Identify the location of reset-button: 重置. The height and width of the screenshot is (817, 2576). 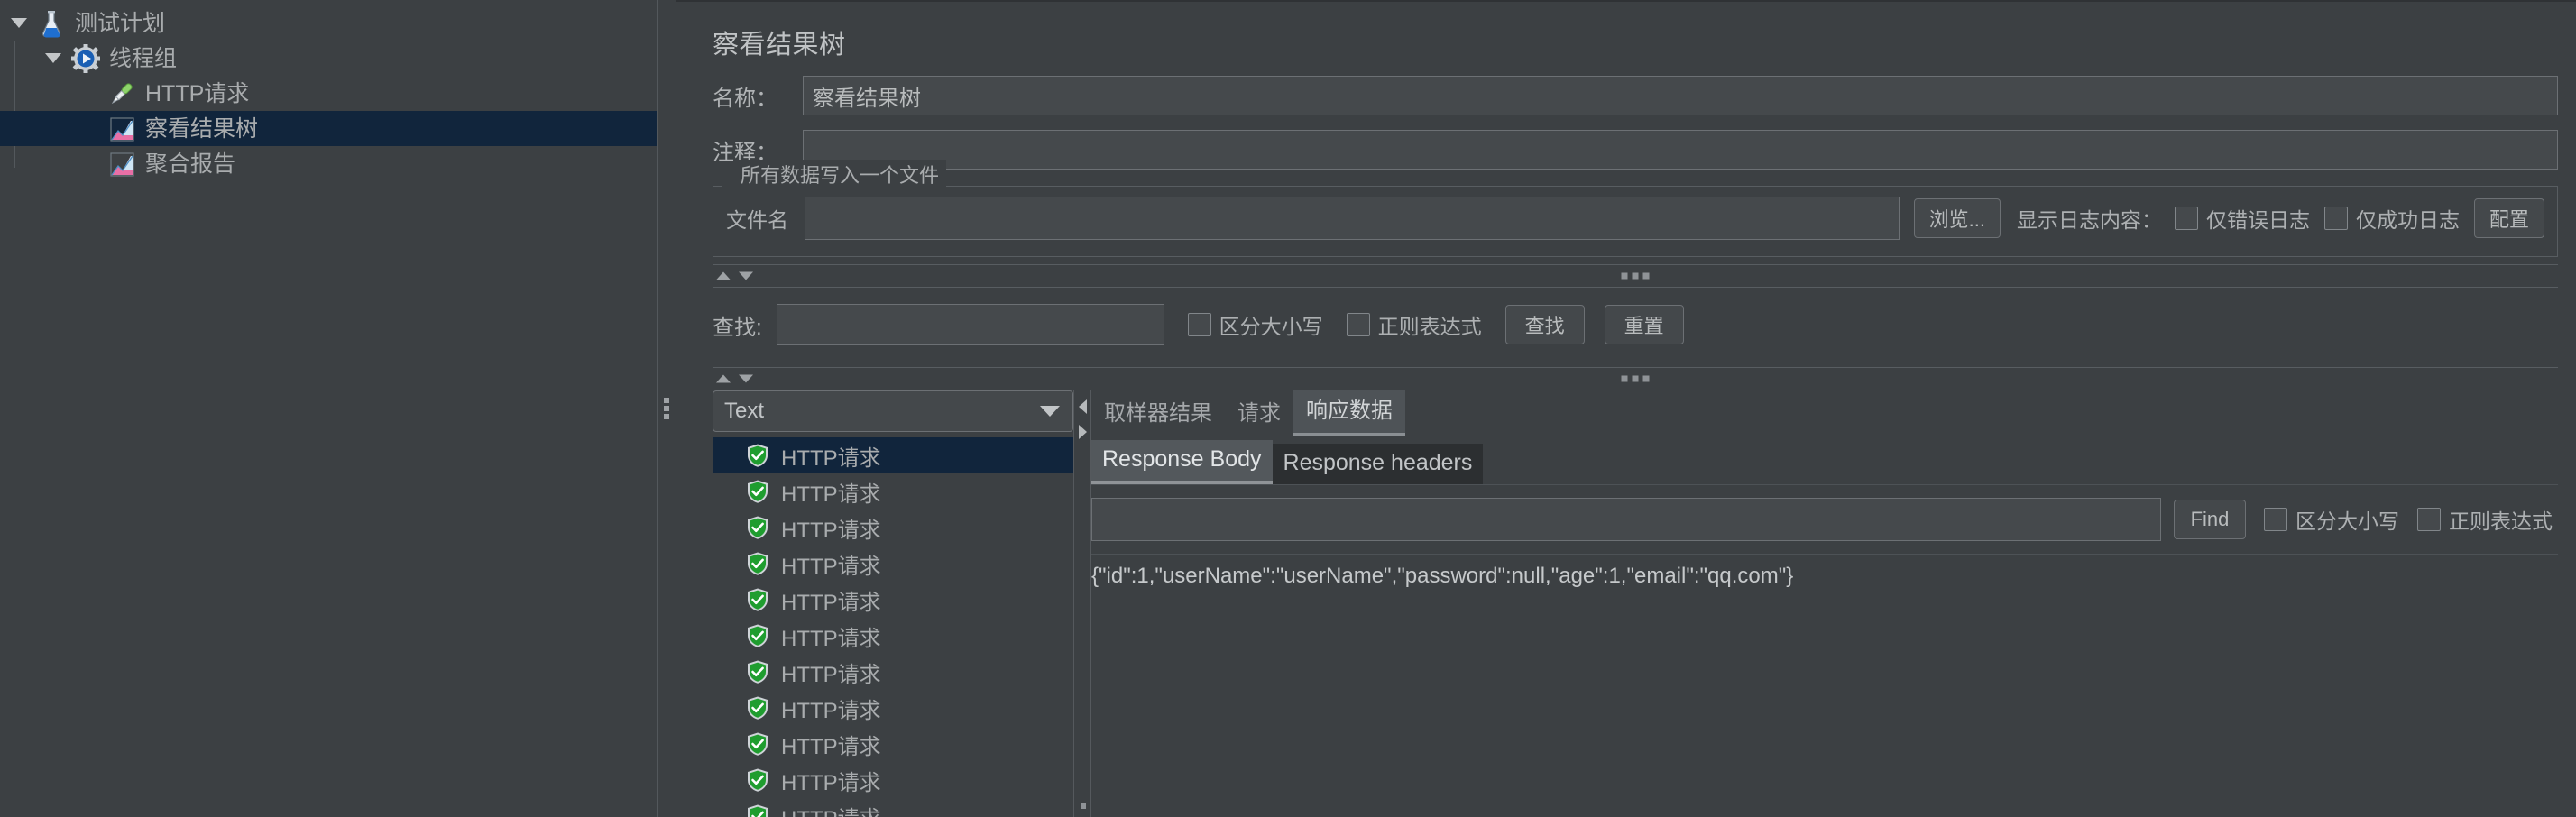
(1644, 324).